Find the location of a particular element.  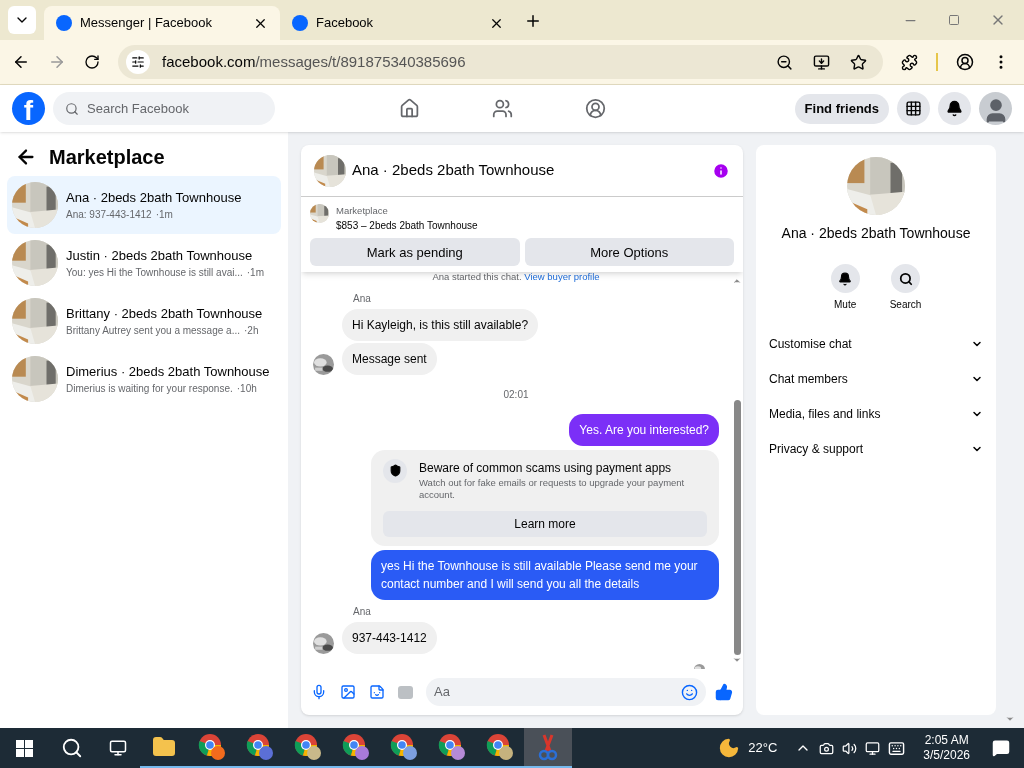

conversation-preview: Ana: 937-443-1412 is located at coordinates (109, 215).